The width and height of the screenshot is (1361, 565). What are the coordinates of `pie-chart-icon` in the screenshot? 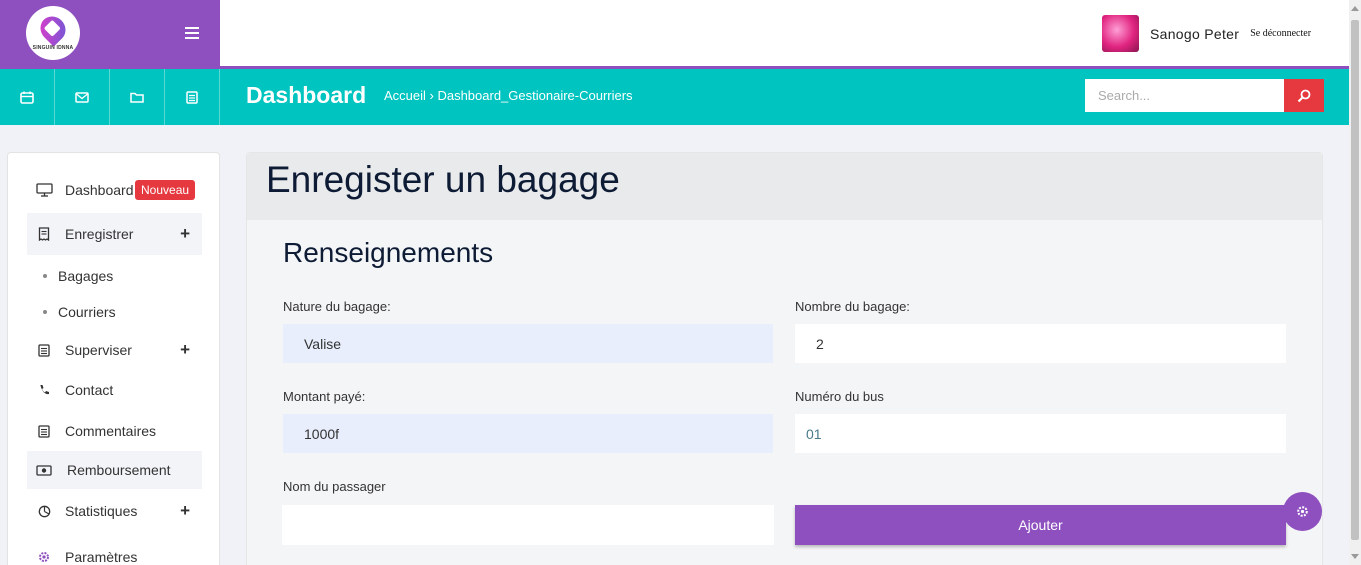 It's located at (44, 511).